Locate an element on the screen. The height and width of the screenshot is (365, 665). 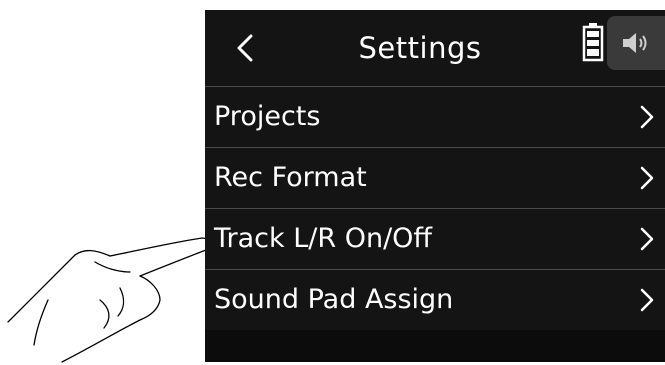
menu-item-sound-pad-assign: Sound Pad Assign is located at coordinates (435, 299).